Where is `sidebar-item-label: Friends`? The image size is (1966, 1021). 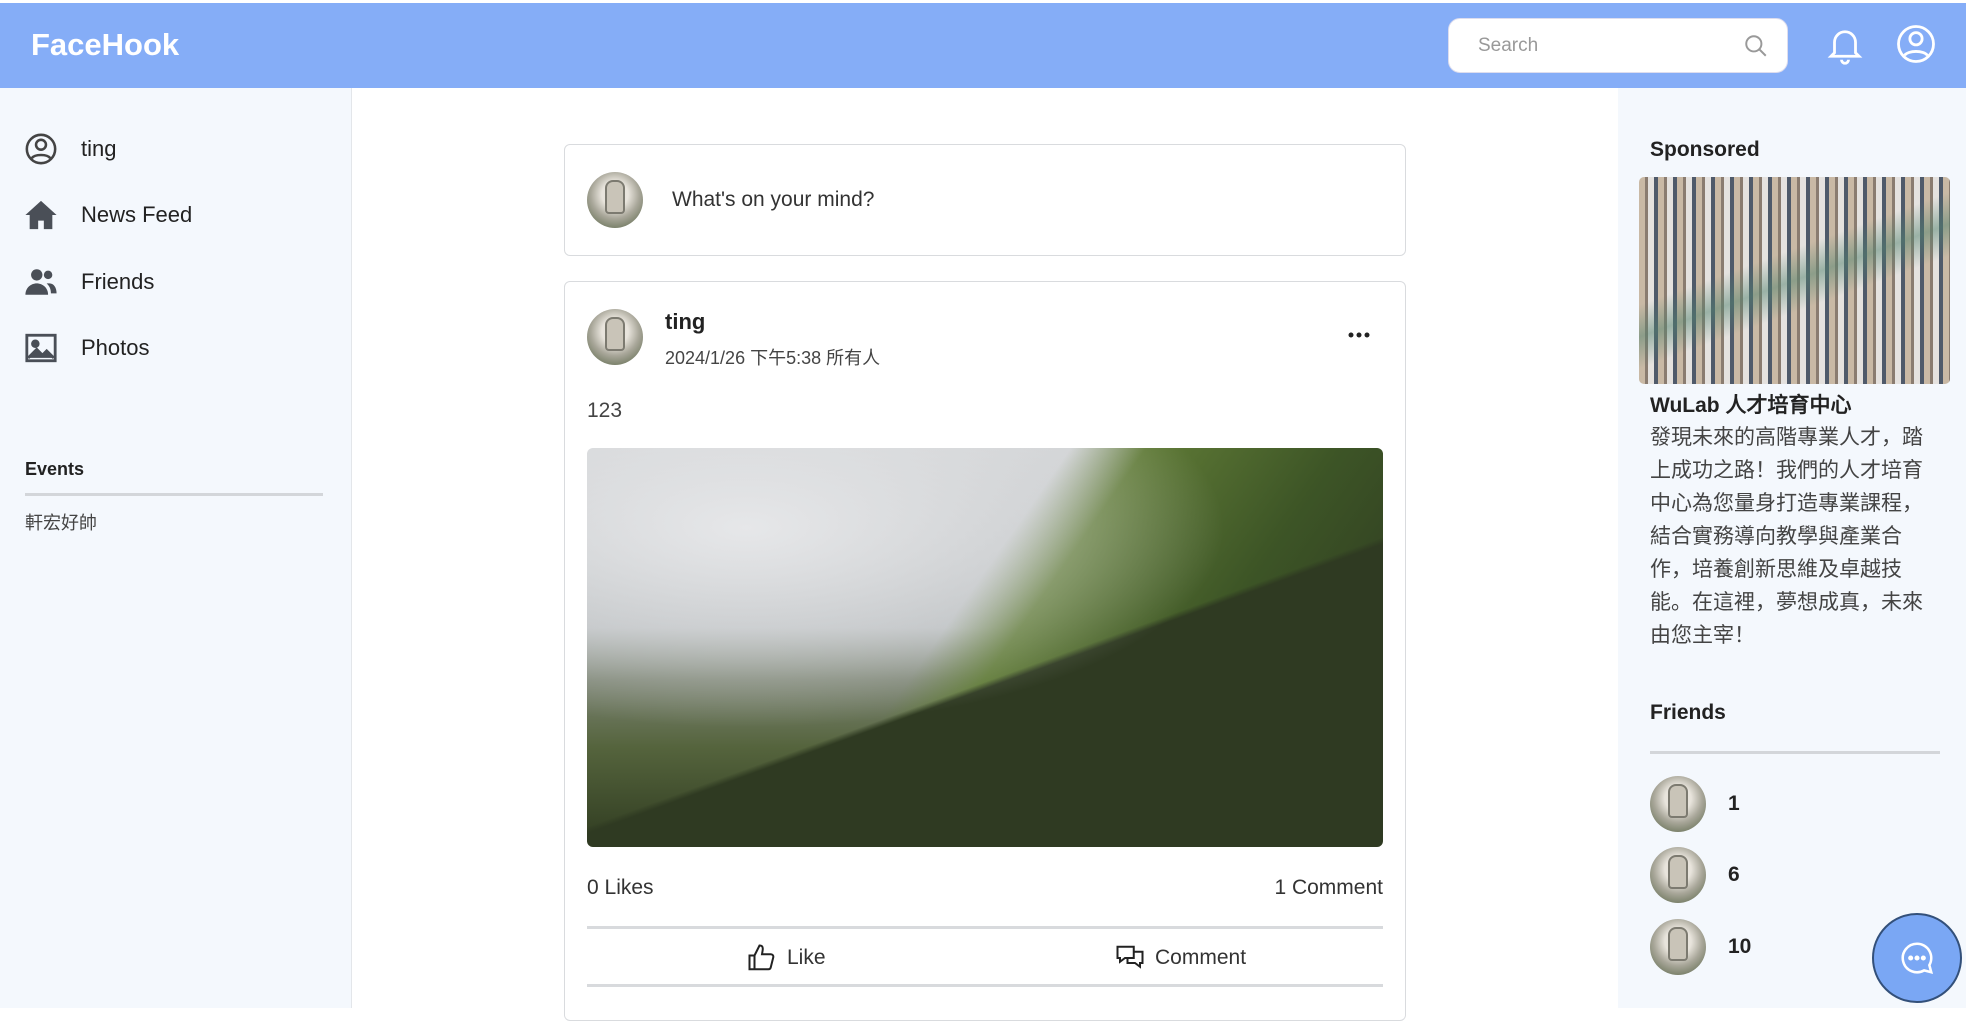
sidebar-item-label: Friends is located at coordinates (118, 281).